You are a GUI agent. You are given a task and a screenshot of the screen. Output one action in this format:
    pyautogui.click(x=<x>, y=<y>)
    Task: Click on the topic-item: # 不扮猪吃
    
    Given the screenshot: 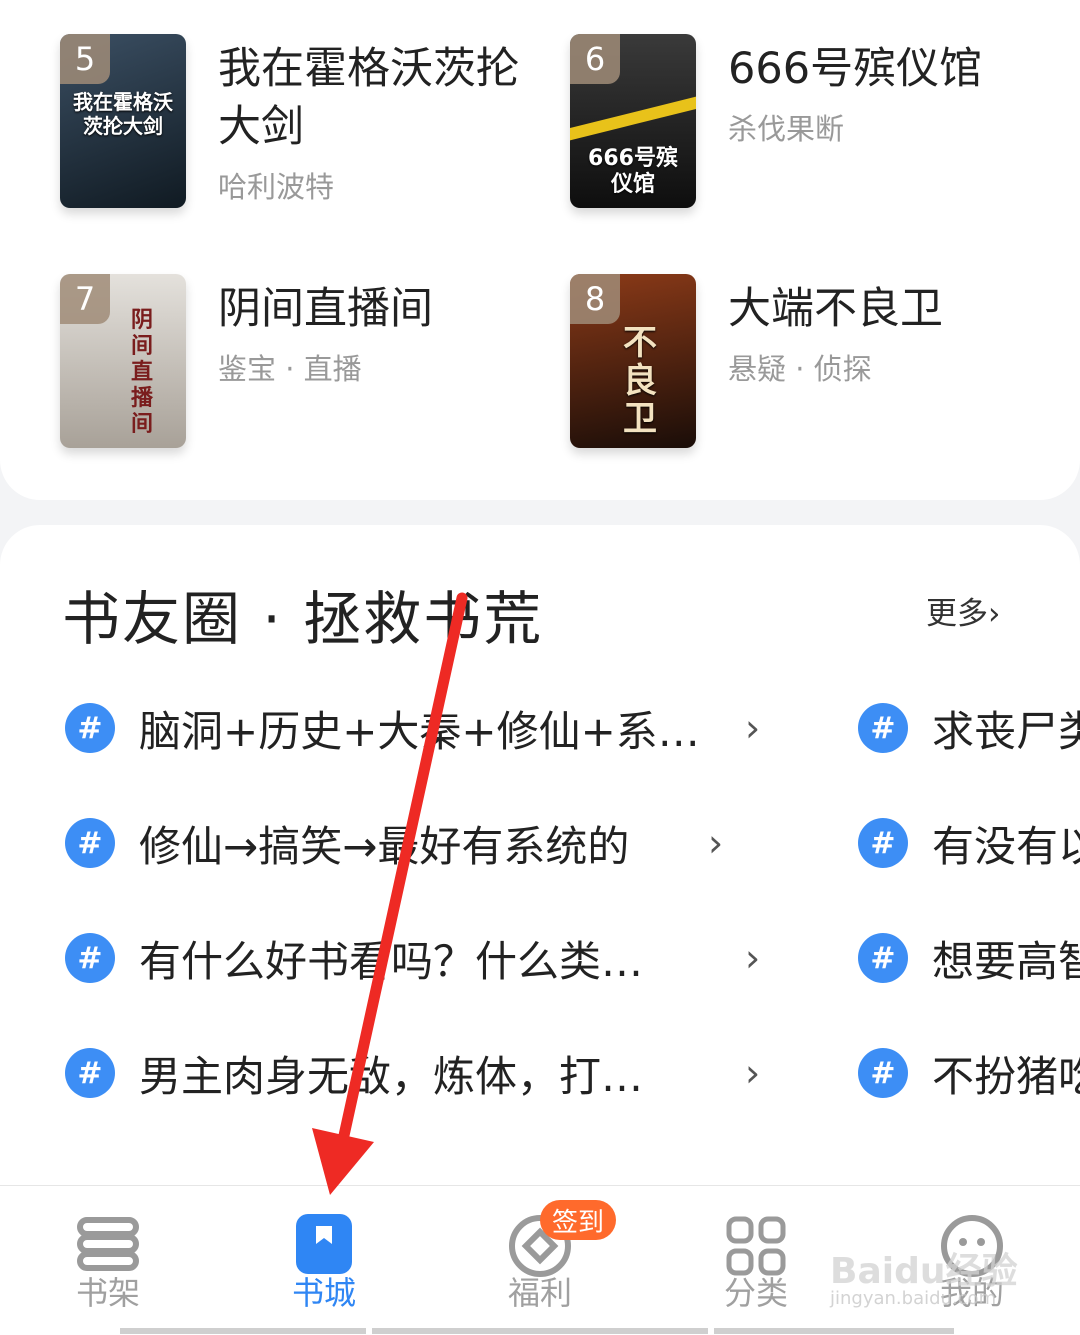 What is the action you would take?
    pyautogui.click(x=969, y=1073)
    